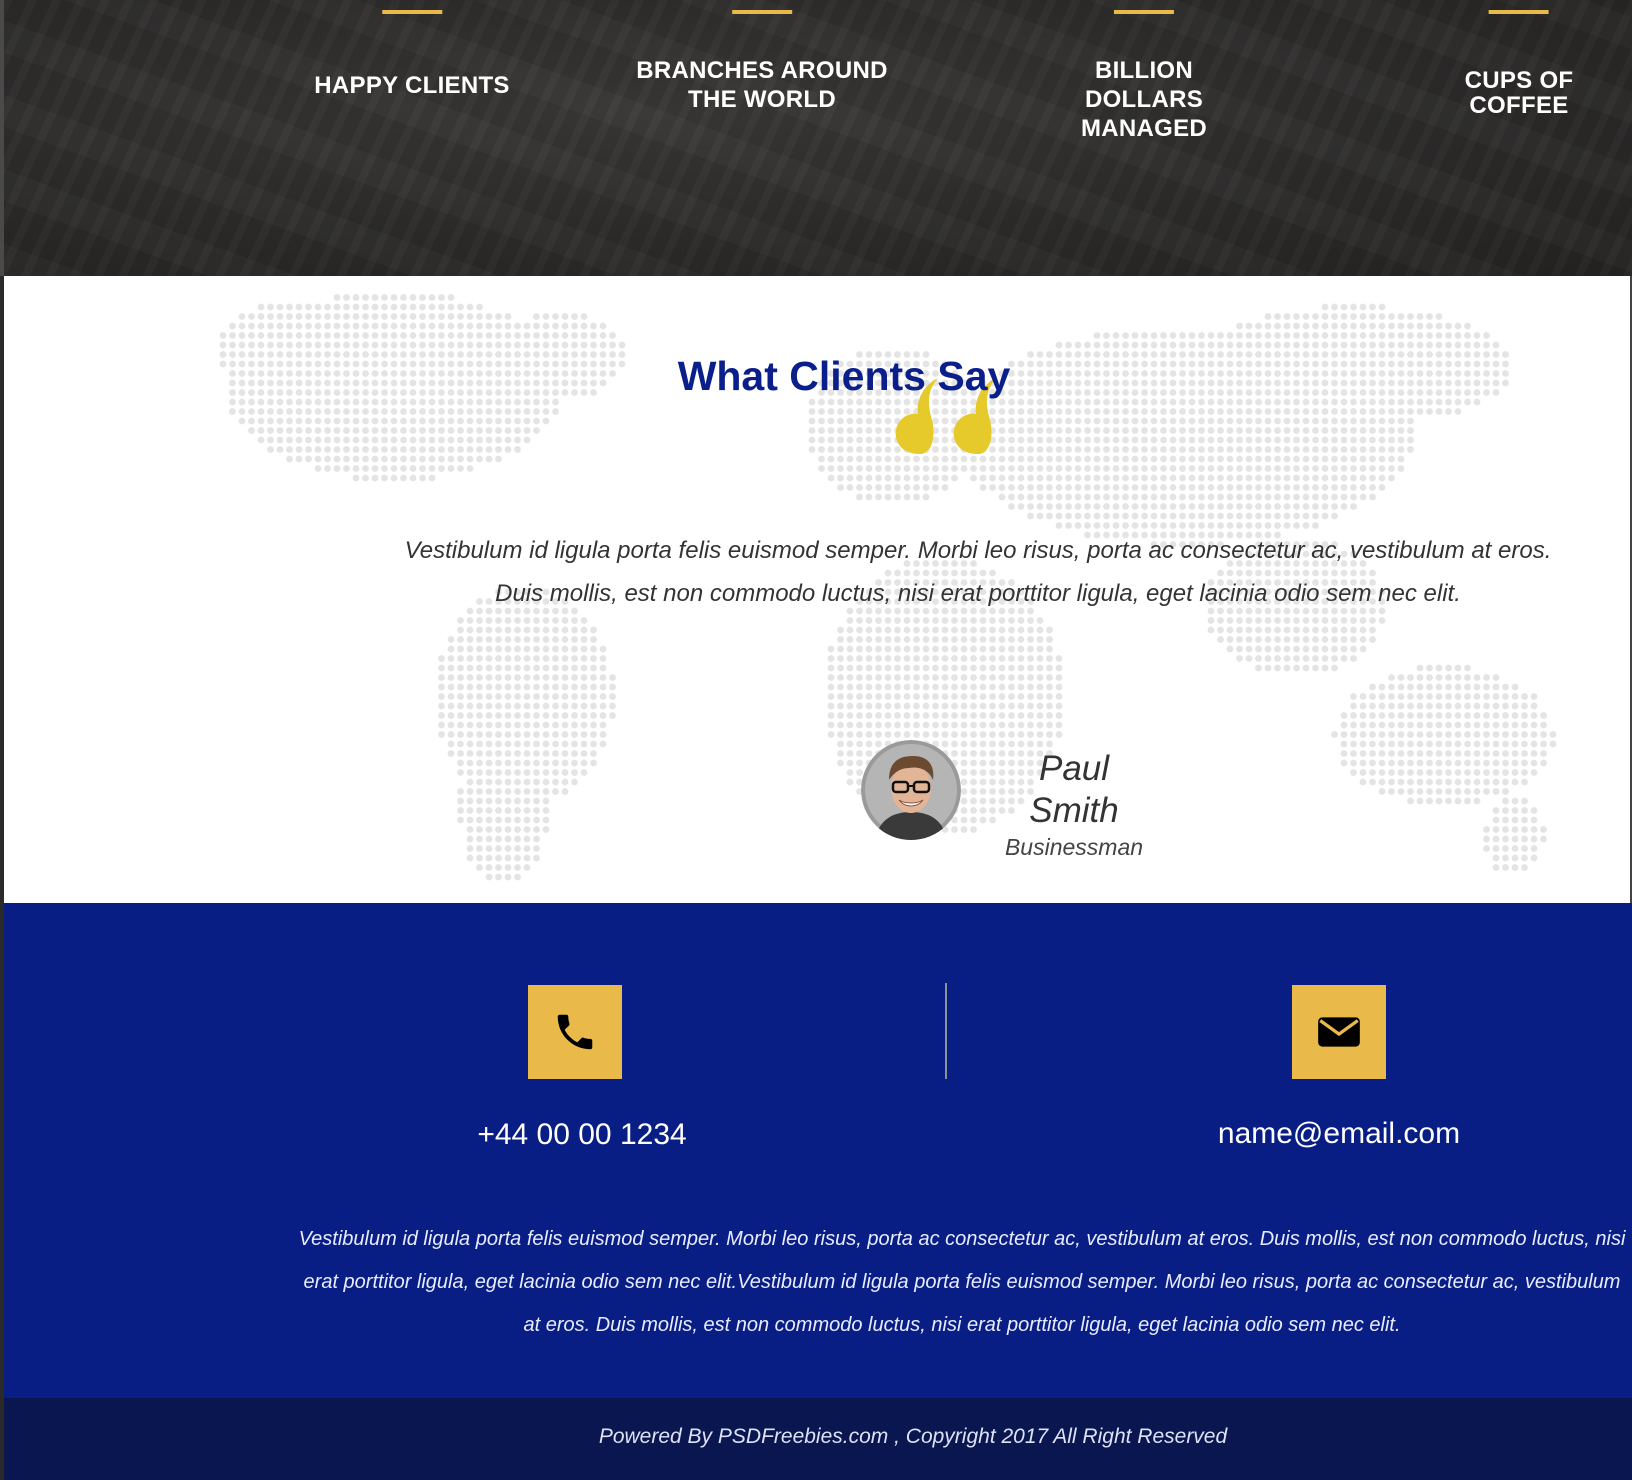  Describe the element at coordinates (762, 85) in the screenshot. I see `stat-label: BRANCHES AROUND THE WORLD` at that location.